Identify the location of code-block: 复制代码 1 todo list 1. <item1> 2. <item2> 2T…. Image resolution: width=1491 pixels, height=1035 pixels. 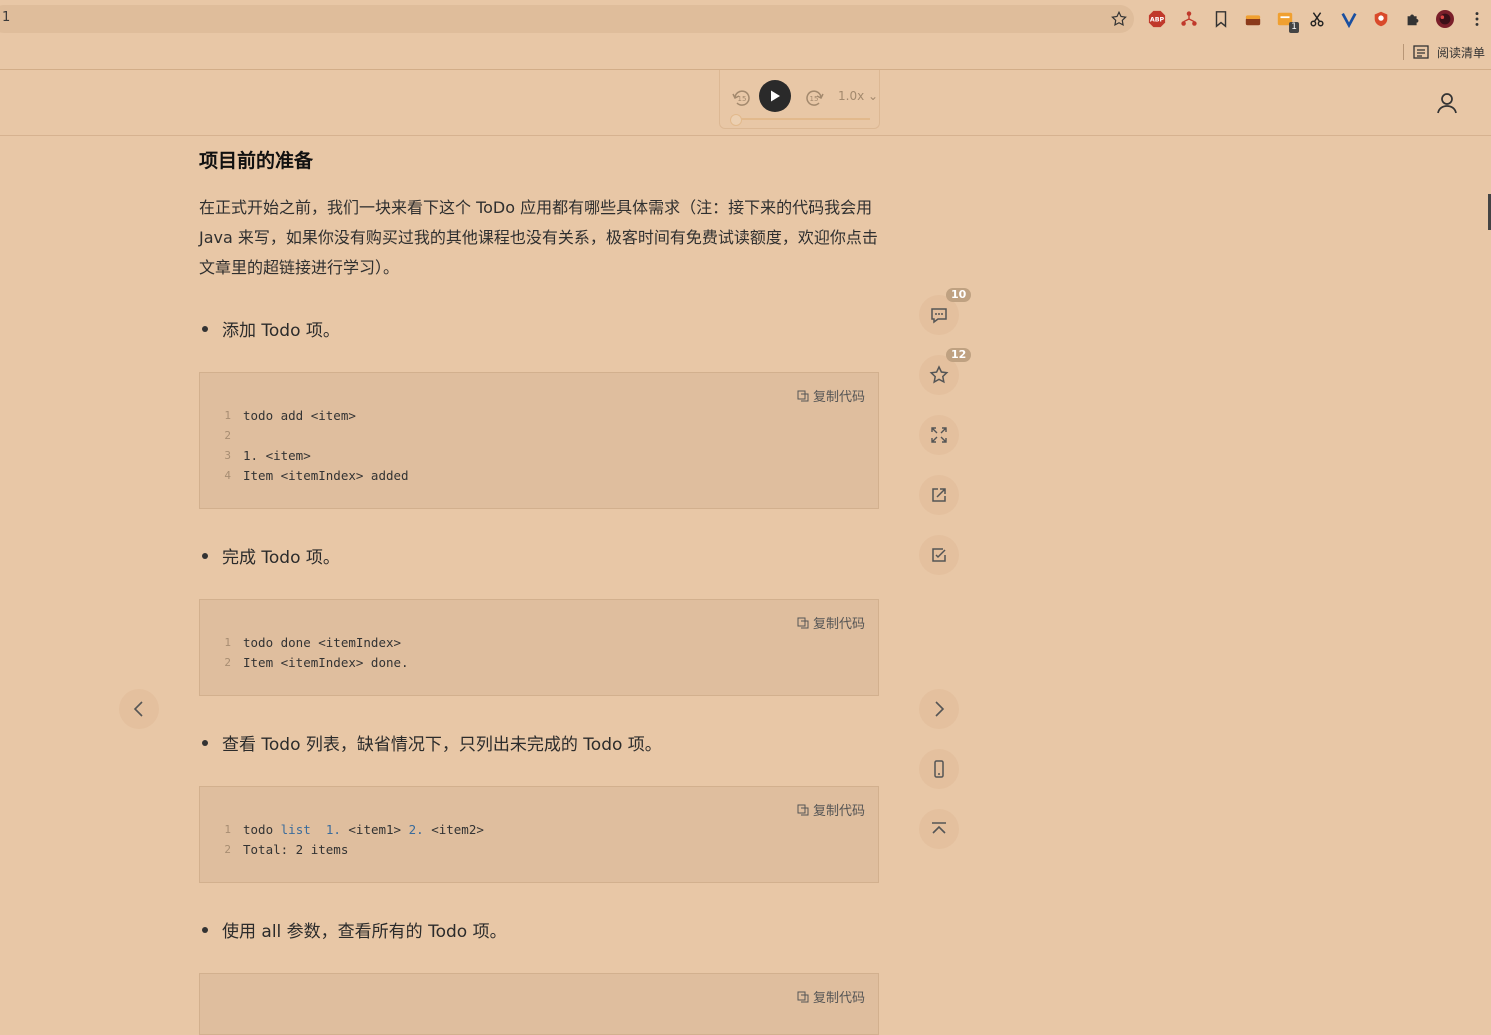
(539, 834).